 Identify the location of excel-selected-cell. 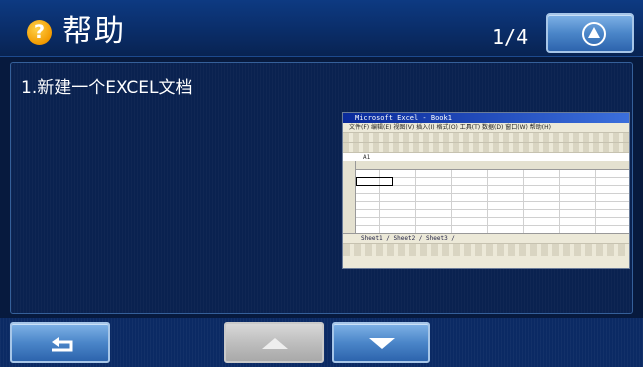
(374, 181).